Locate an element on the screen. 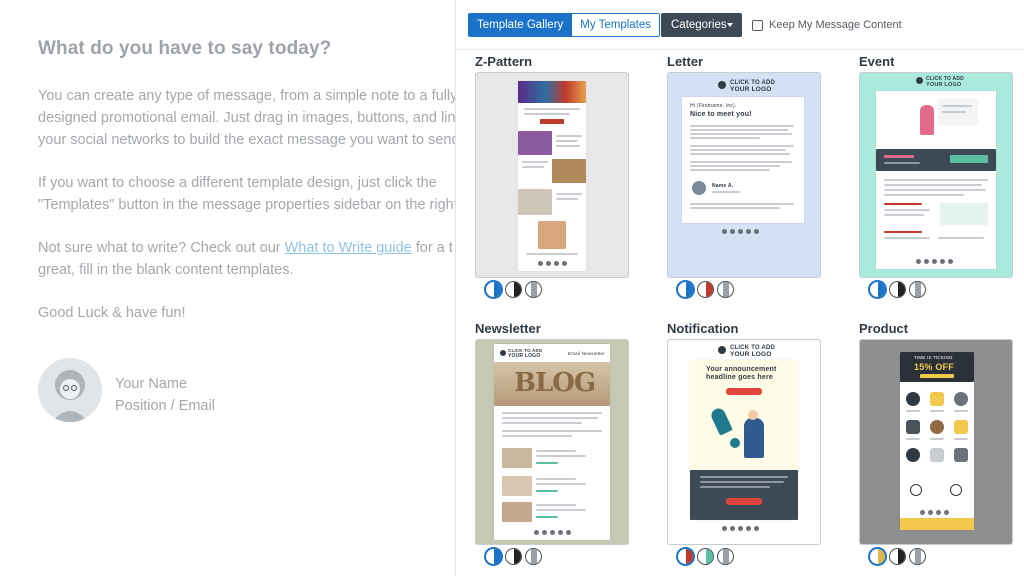 The width and height of the screenshot is (1024, 576). tab-my-templates: My Templates is located at coordinates (615, 25).